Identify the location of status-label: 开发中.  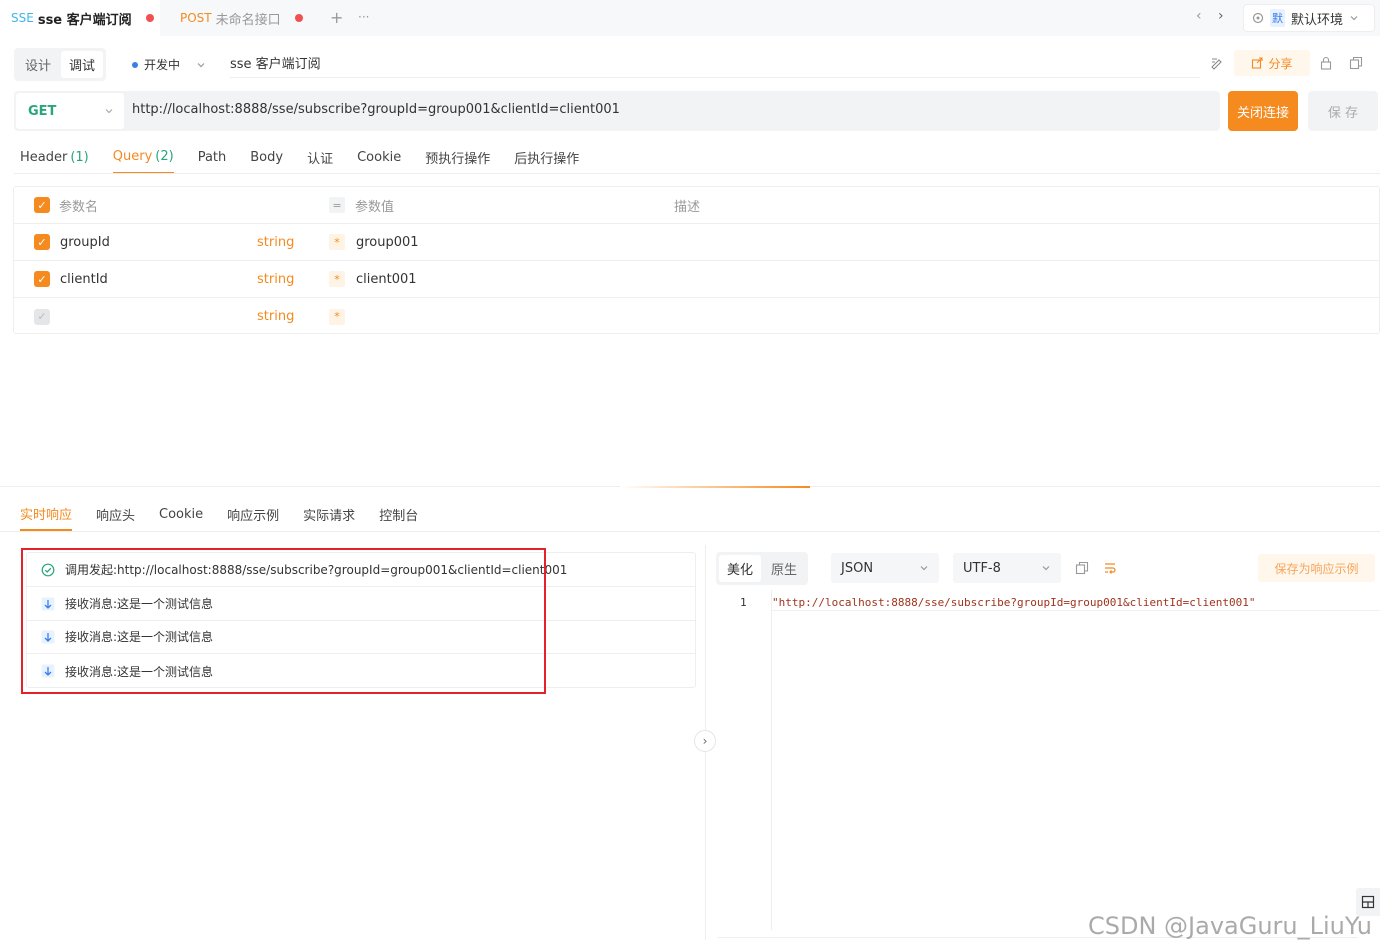
(162, 65).